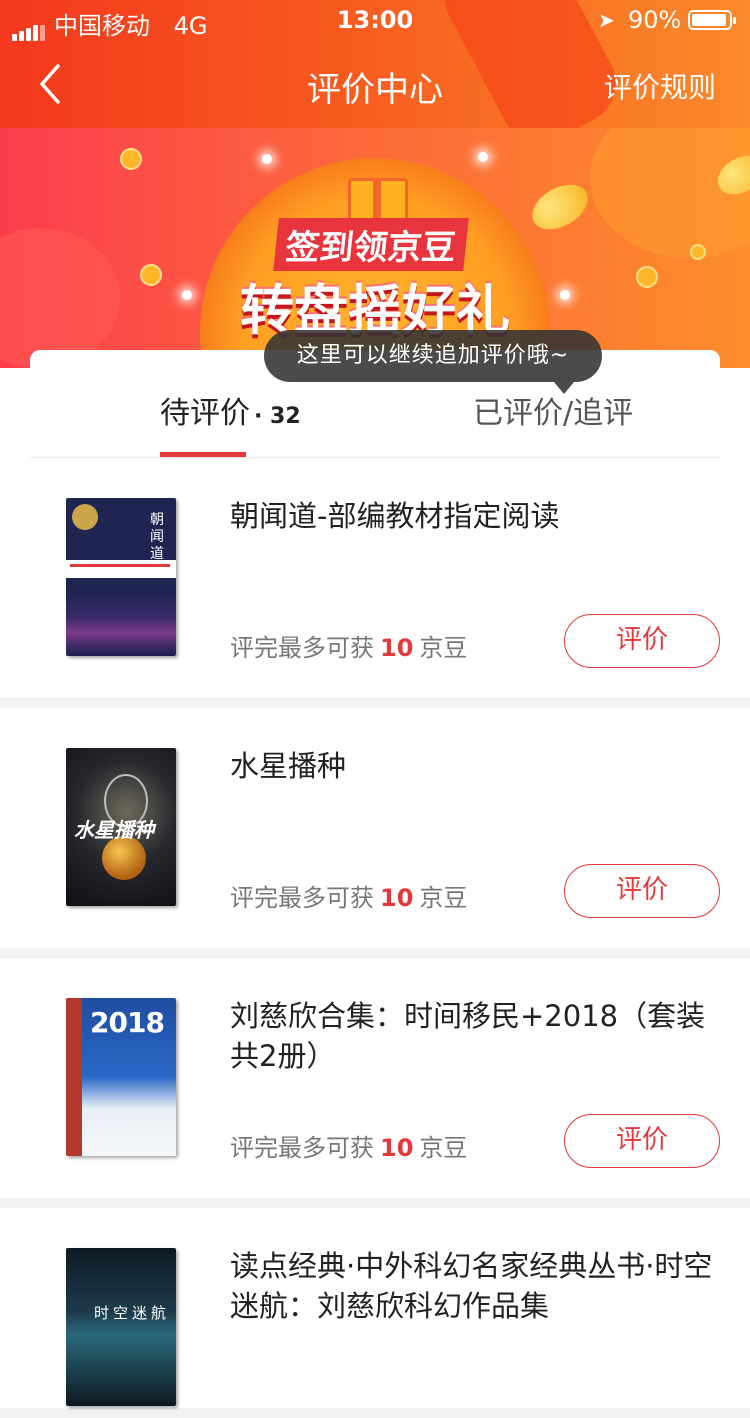 Image resolution: width=750 pixels, height=1418 pixels. I want to click on tab-pending-label: 待评价, so click(205, 413).